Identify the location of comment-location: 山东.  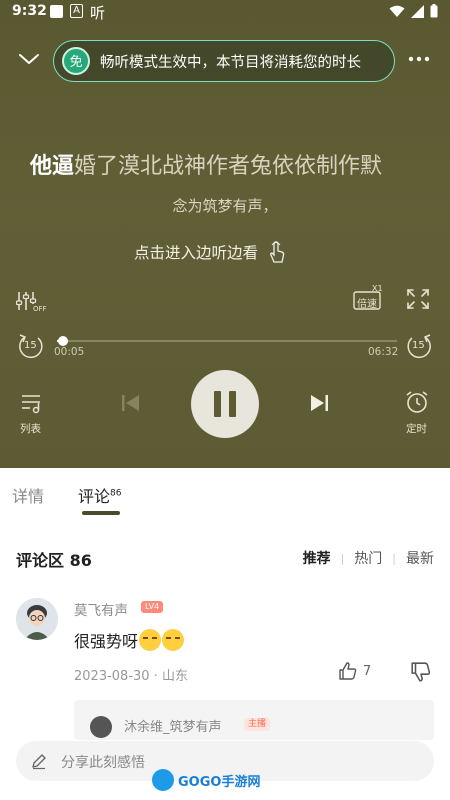
(174, 676).